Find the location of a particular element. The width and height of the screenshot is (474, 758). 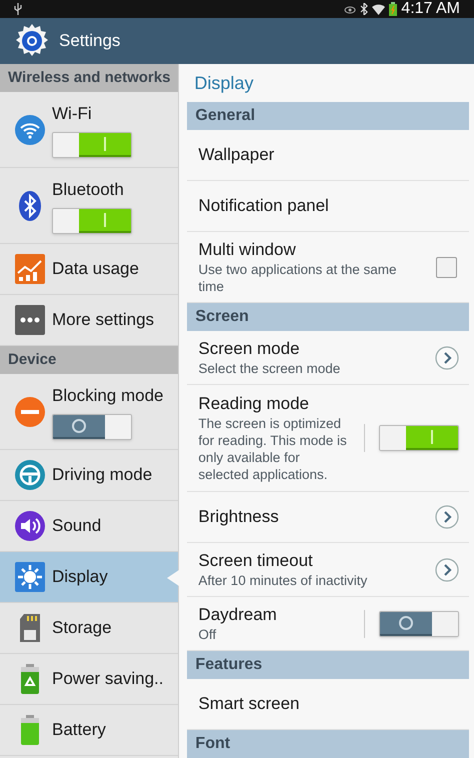

more-icon is located at coordinates (30, 320).